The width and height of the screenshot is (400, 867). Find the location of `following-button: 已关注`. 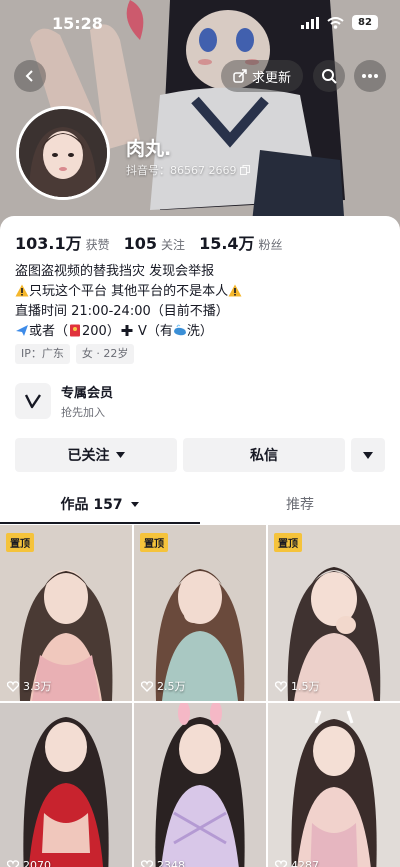

following-button: 已关注 is located at coordinates (96, 455).